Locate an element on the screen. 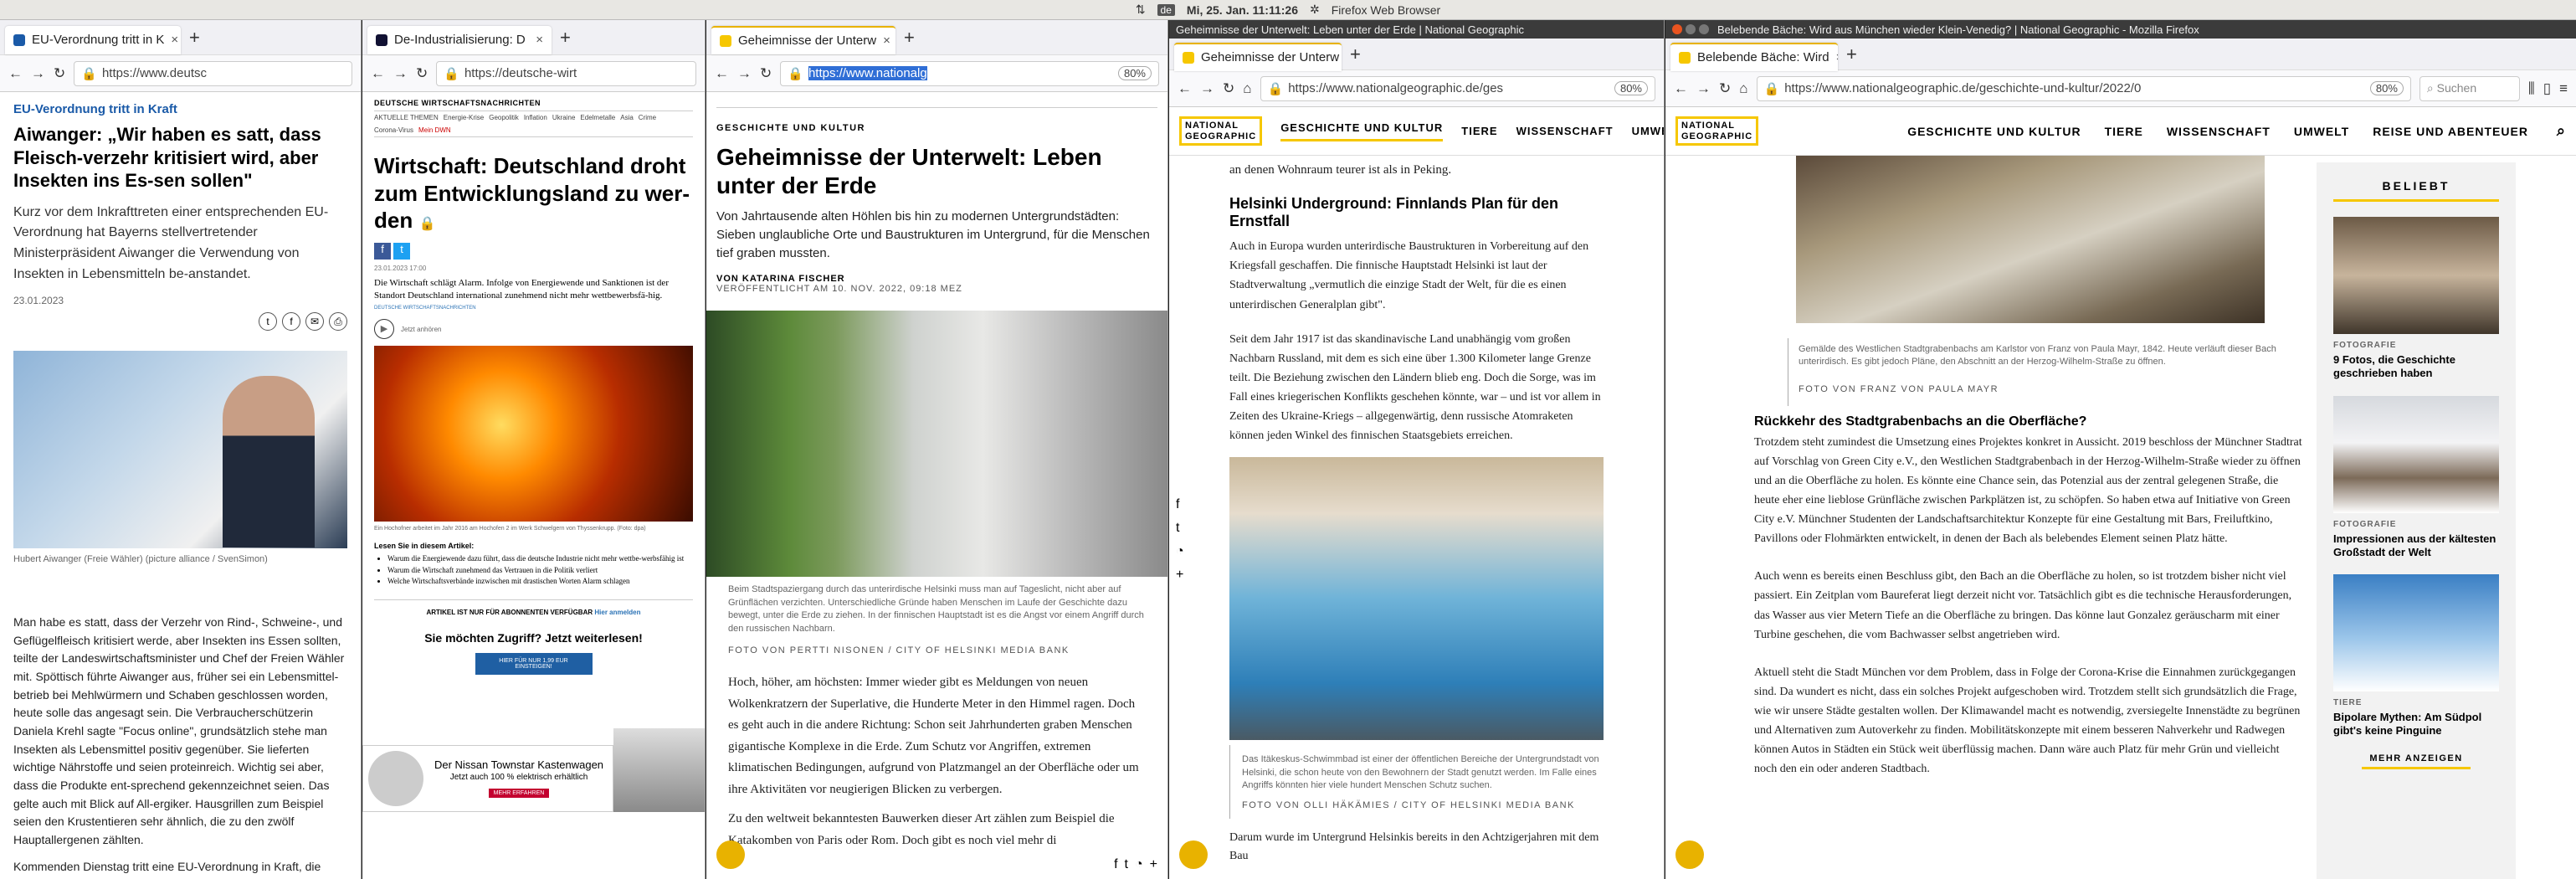 The height and width of the screenshot is (879, 2576). section-label: DEUTSCHE WIRTSCHAFTSNACHRICHTEN is located at coordinates (533, 309).